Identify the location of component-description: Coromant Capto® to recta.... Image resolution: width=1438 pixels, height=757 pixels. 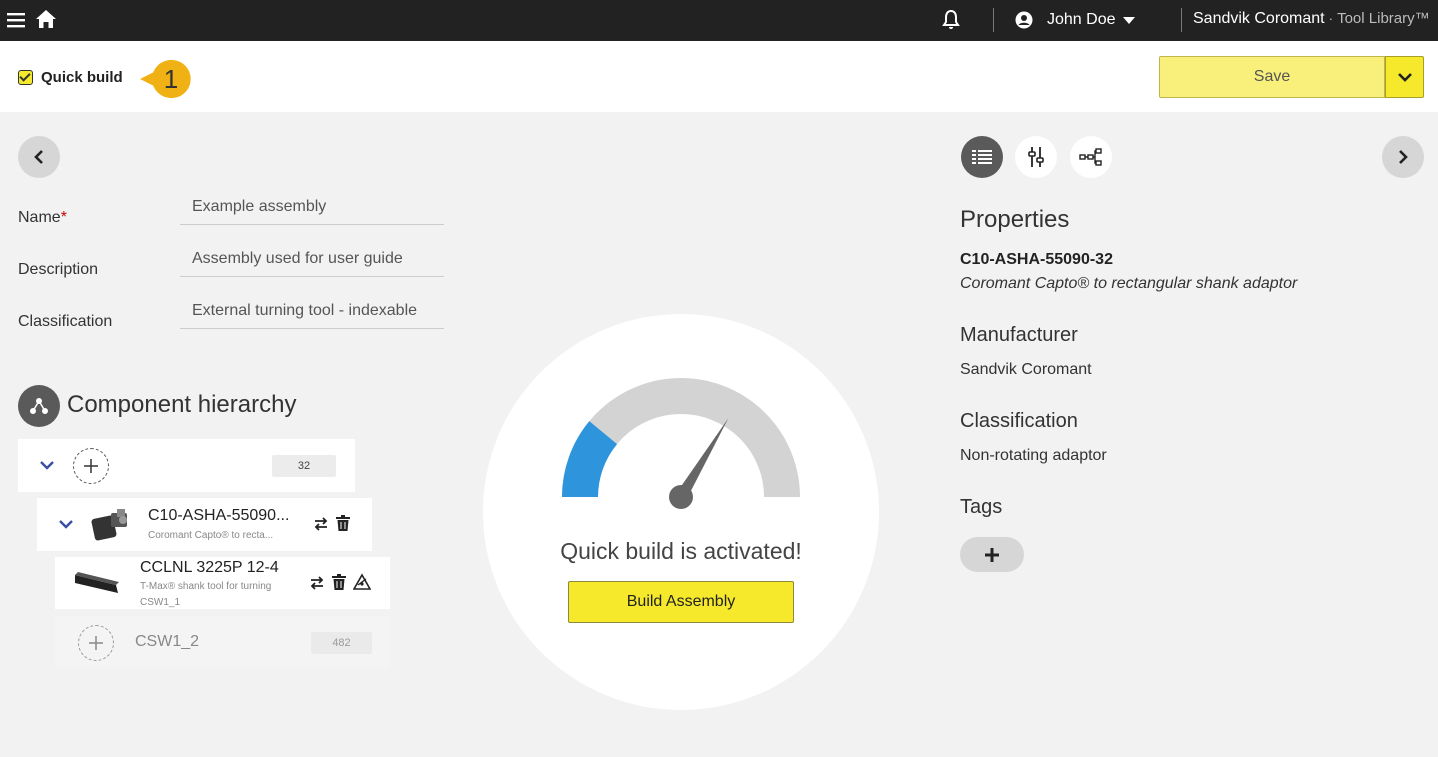
(211, 535).